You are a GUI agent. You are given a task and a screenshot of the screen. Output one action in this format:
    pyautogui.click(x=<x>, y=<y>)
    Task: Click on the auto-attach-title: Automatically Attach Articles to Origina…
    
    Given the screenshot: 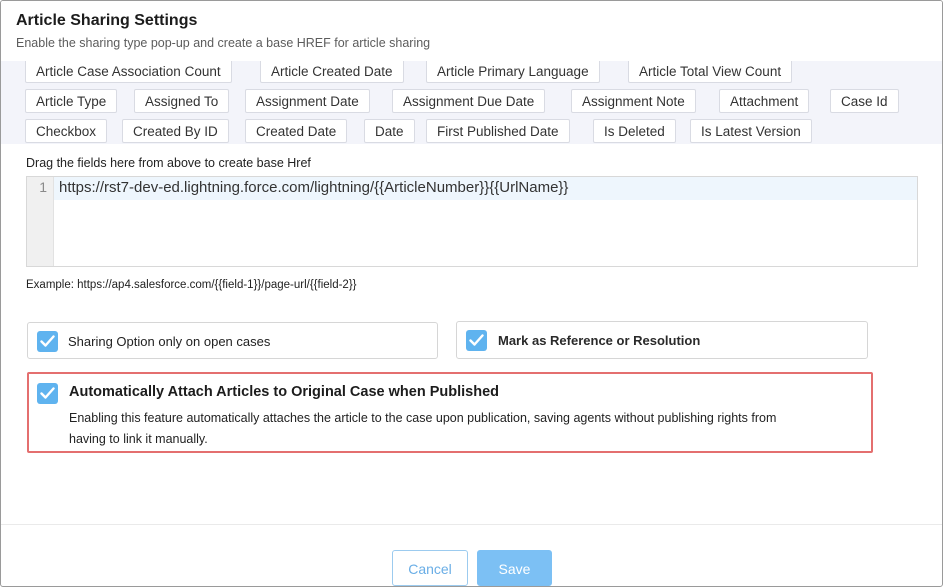 What is the action you would take?
    pyautogui.click(x=284, y=392)
    